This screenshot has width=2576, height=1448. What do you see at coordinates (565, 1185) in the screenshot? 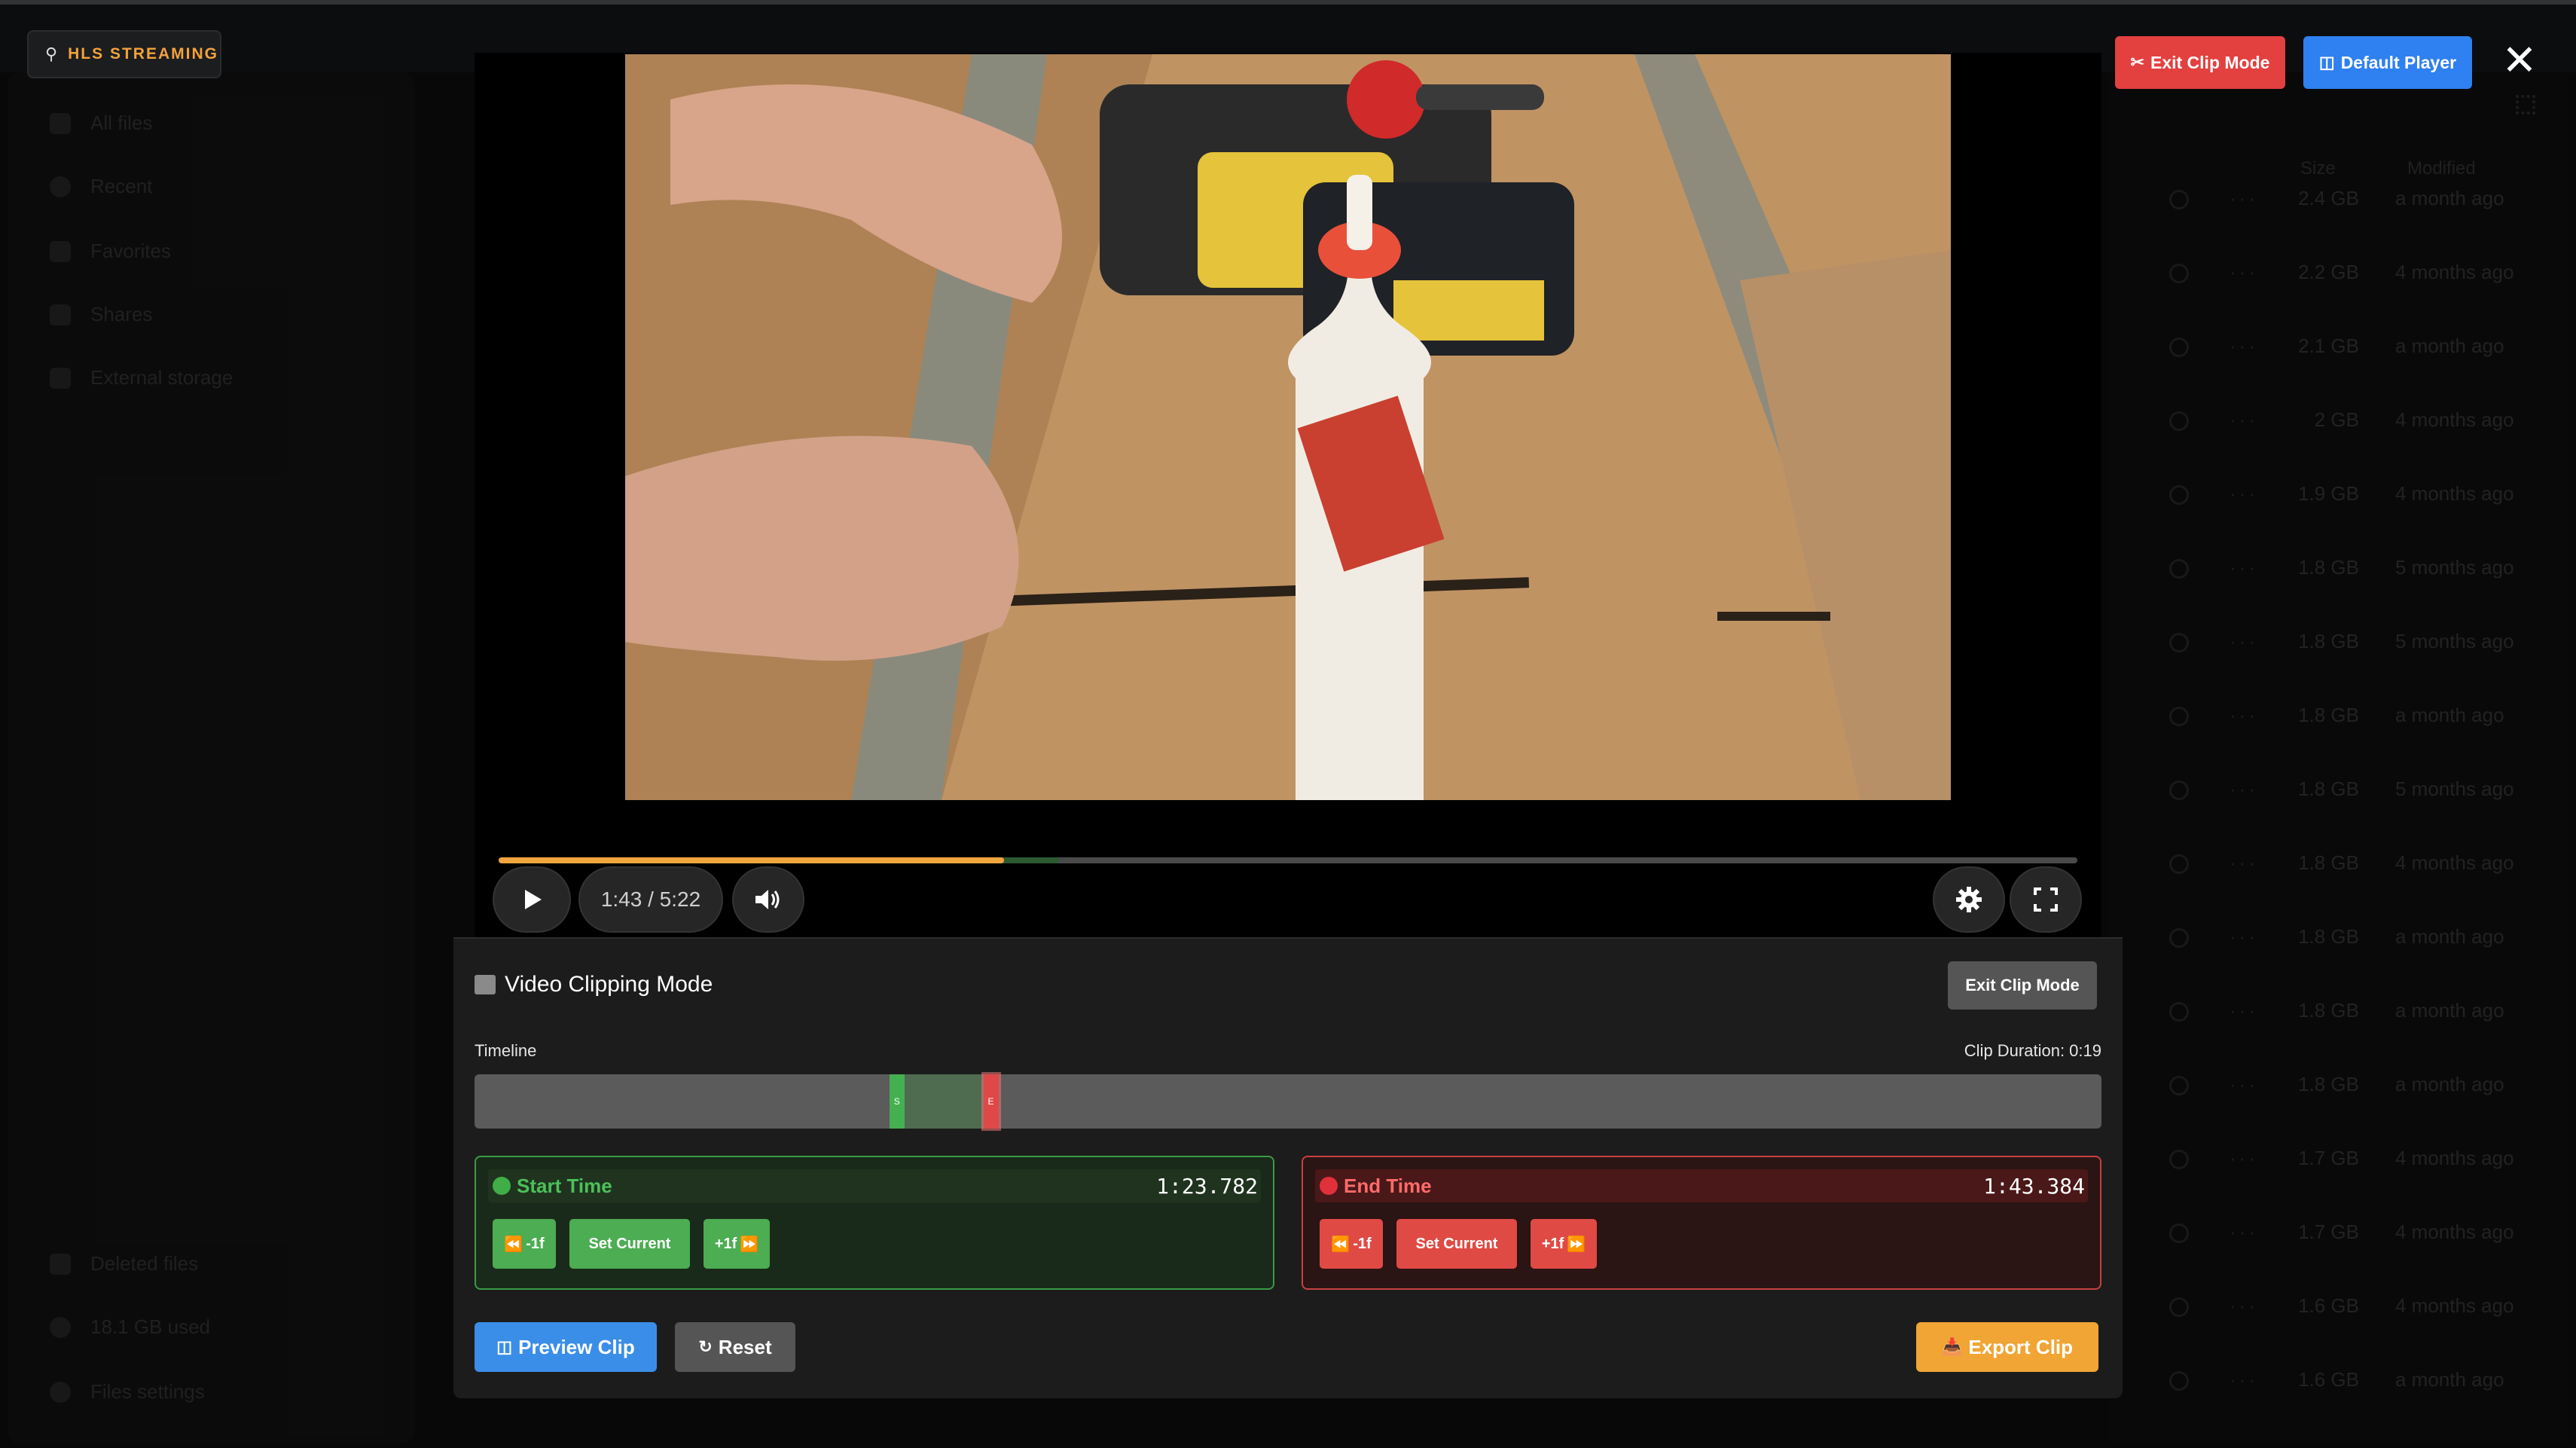
I see `start-time-label: Start Time` at bounding box center [565, 1185].